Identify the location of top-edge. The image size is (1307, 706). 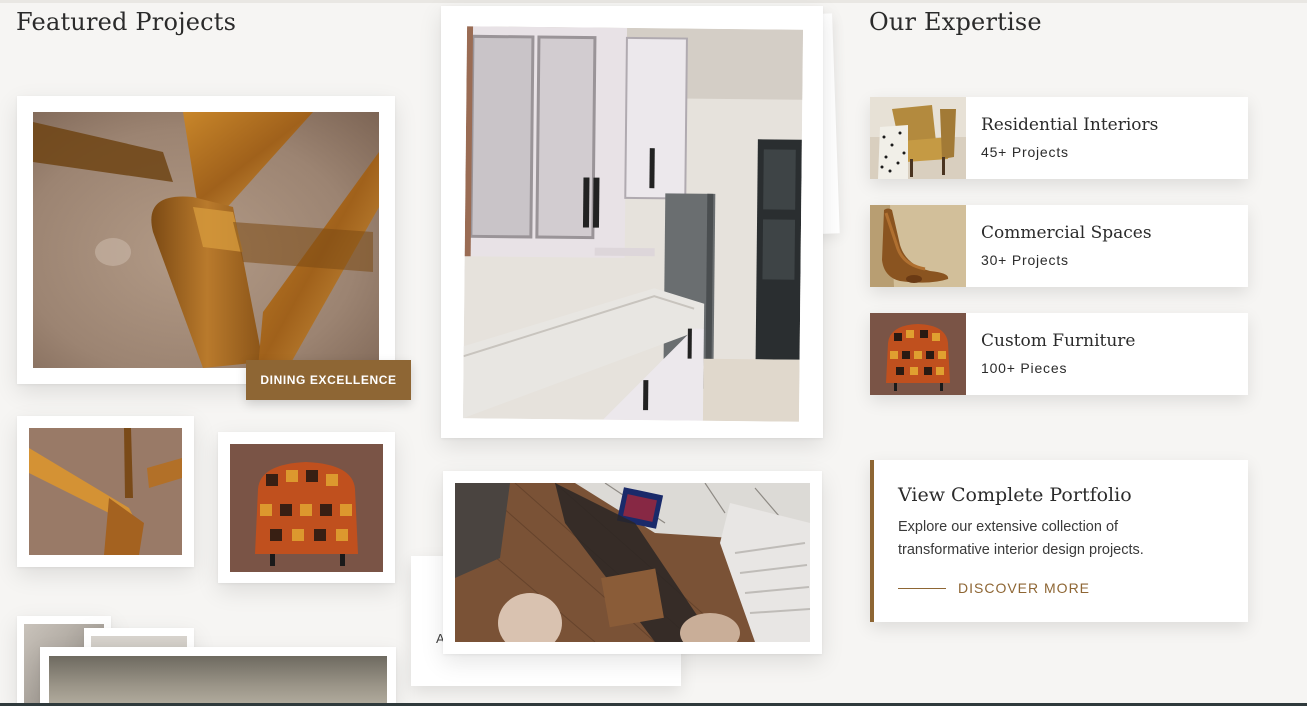
(653, 1).